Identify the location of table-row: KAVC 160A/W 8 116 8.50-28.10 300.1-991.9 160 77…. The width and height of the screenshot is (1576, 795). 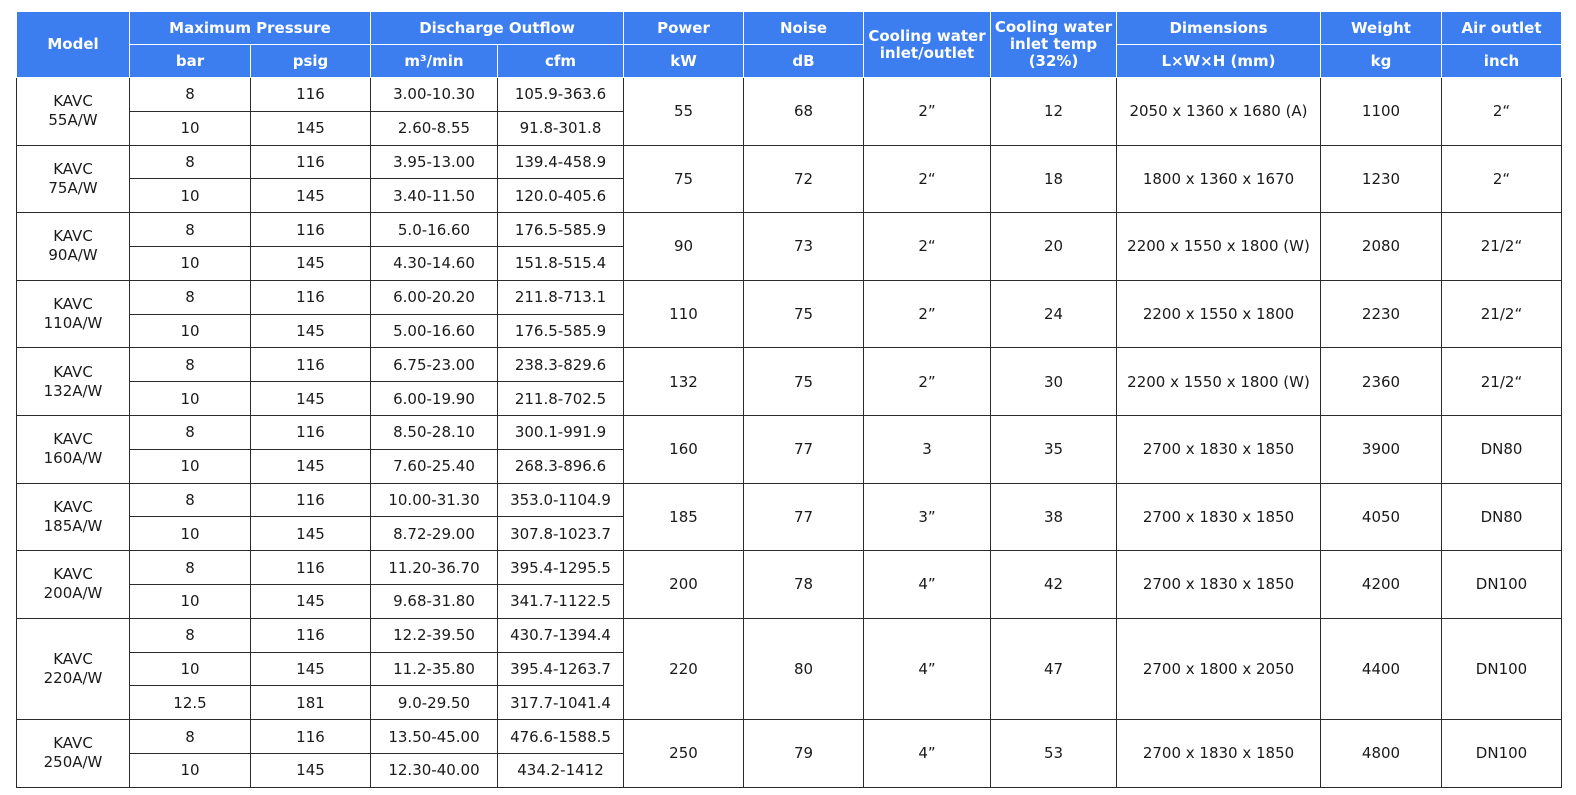
(789, 449).